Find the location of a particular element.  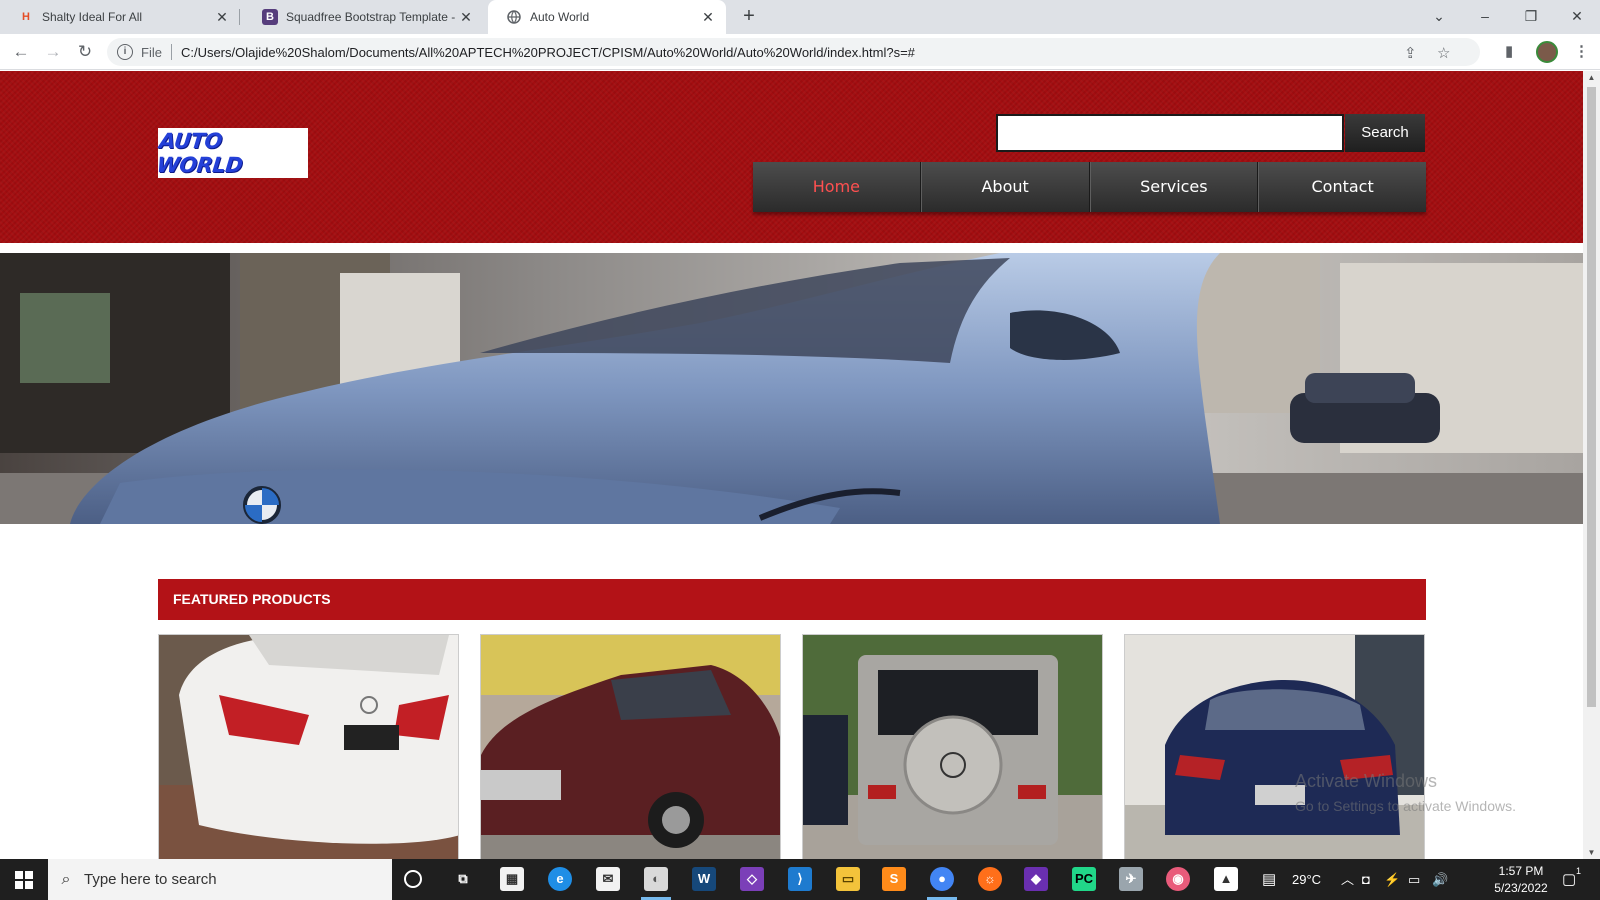

bootstrap-favicon-icon: B is located at coordinates (270, 17).